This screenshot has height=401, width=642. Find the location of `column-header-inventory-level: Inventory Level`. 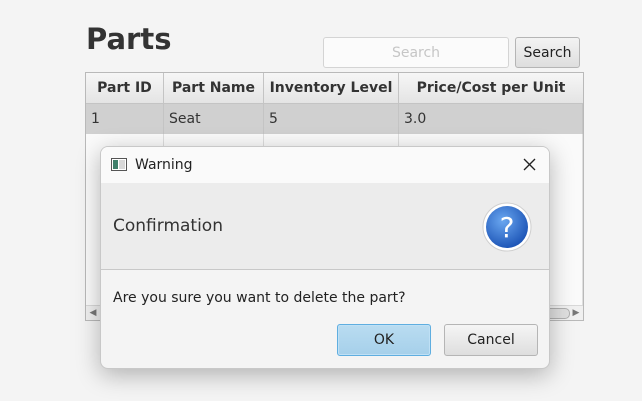

column-header-inventory-level: Inventory Level is located at coordinates (331, 88).